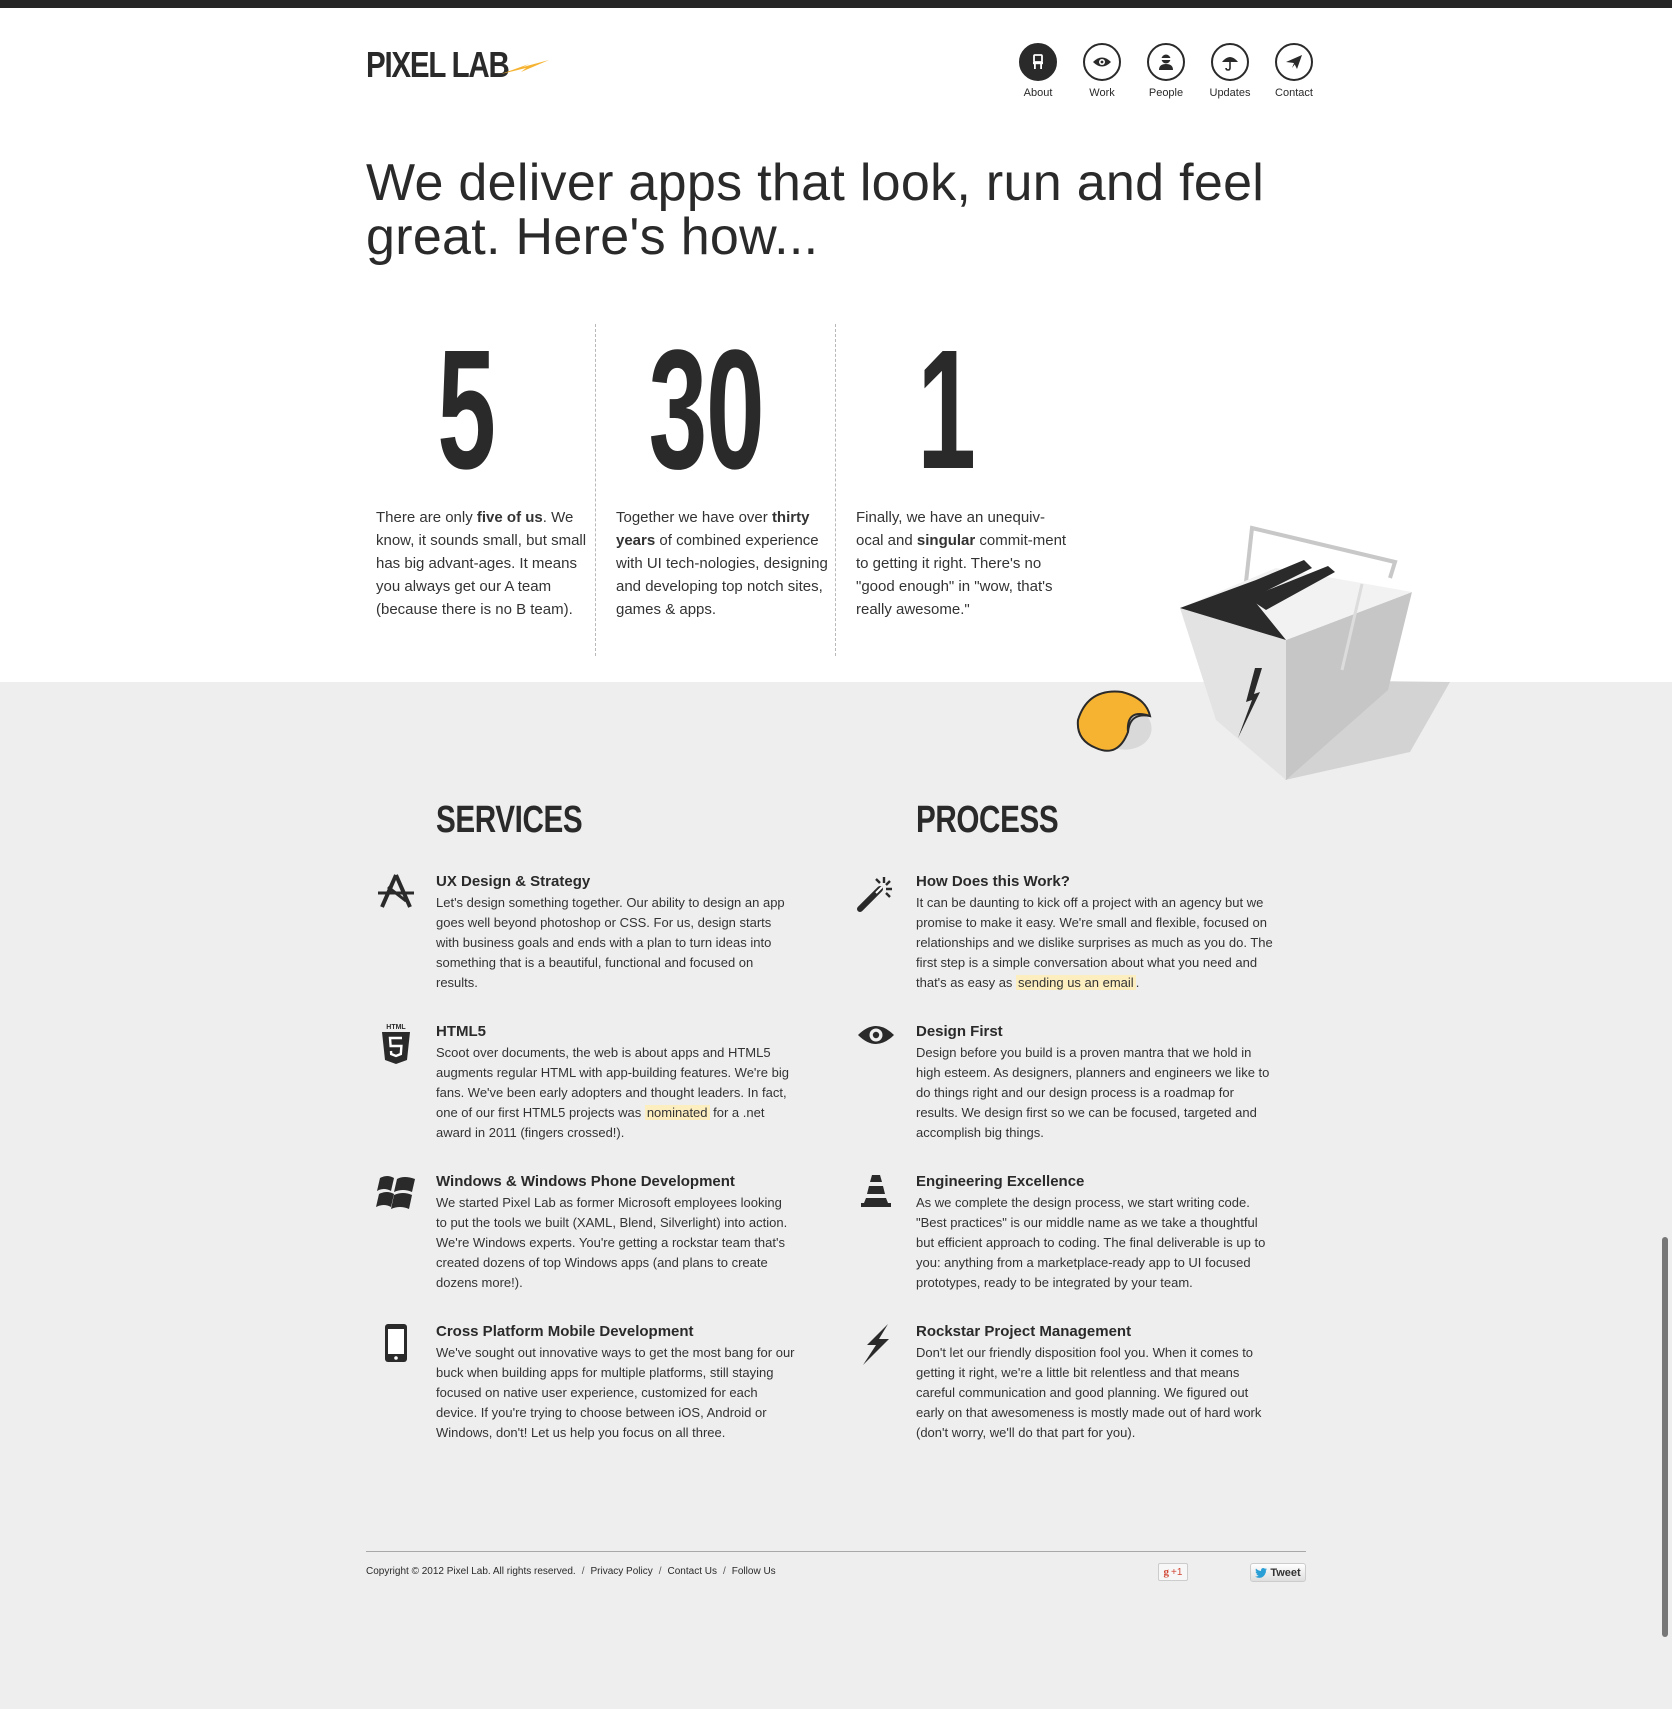 Image resolution: width=1672 pixels, height=1709 pixels. I want to click on google-plus-icon: g, so click(1166, 1572).